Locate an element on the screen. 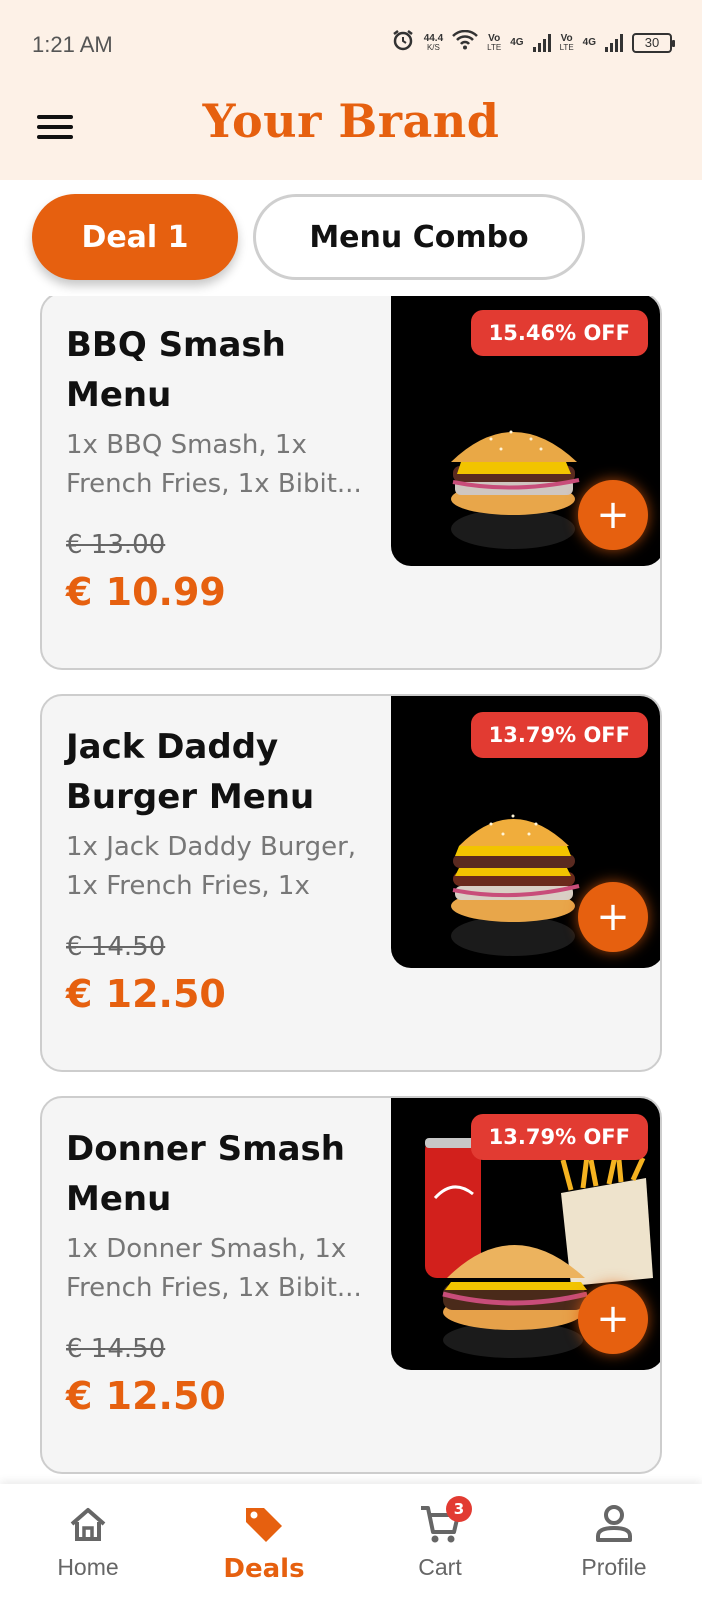 This screenshot has height=1599, width=702. nav-profile-label: Profile is located at coordinates (614, 1567).